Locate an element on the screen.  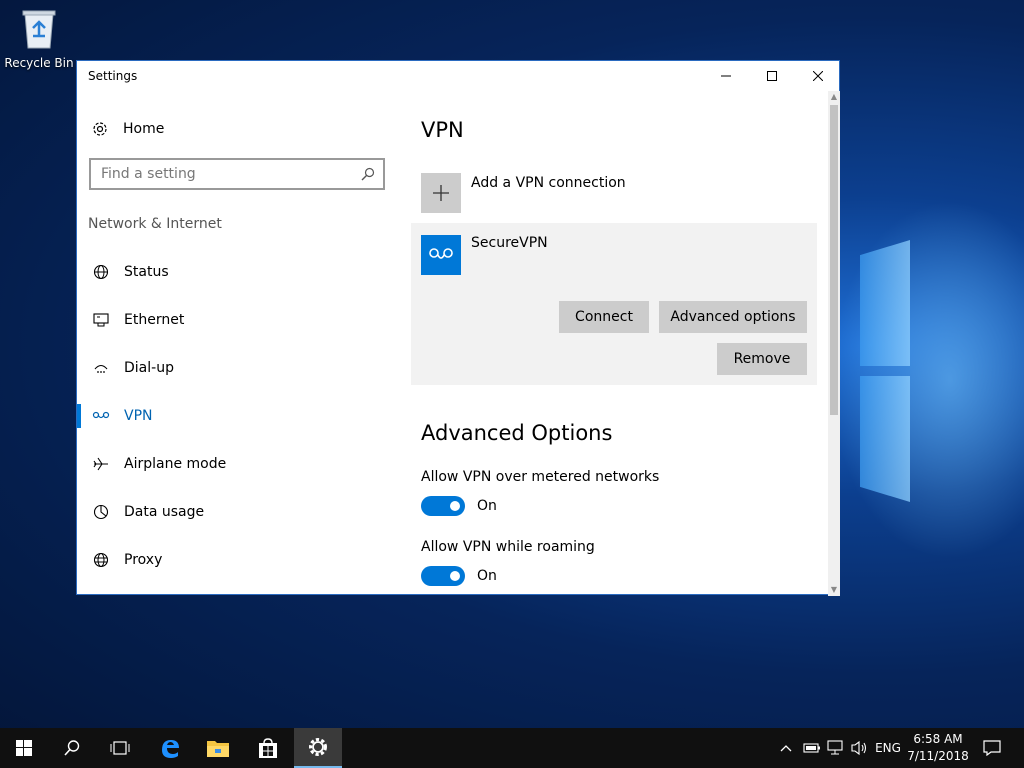
search-input: Find a setting is located at coordinates (237, 174).